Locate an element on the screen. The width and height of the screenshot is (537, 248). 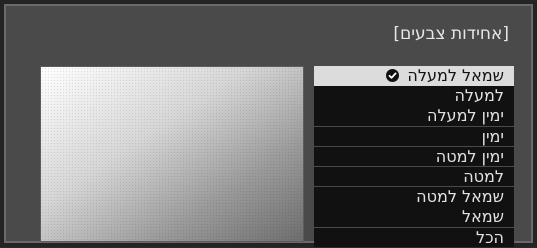
menu-item-all: הכל is located at coordinates (414, 237).